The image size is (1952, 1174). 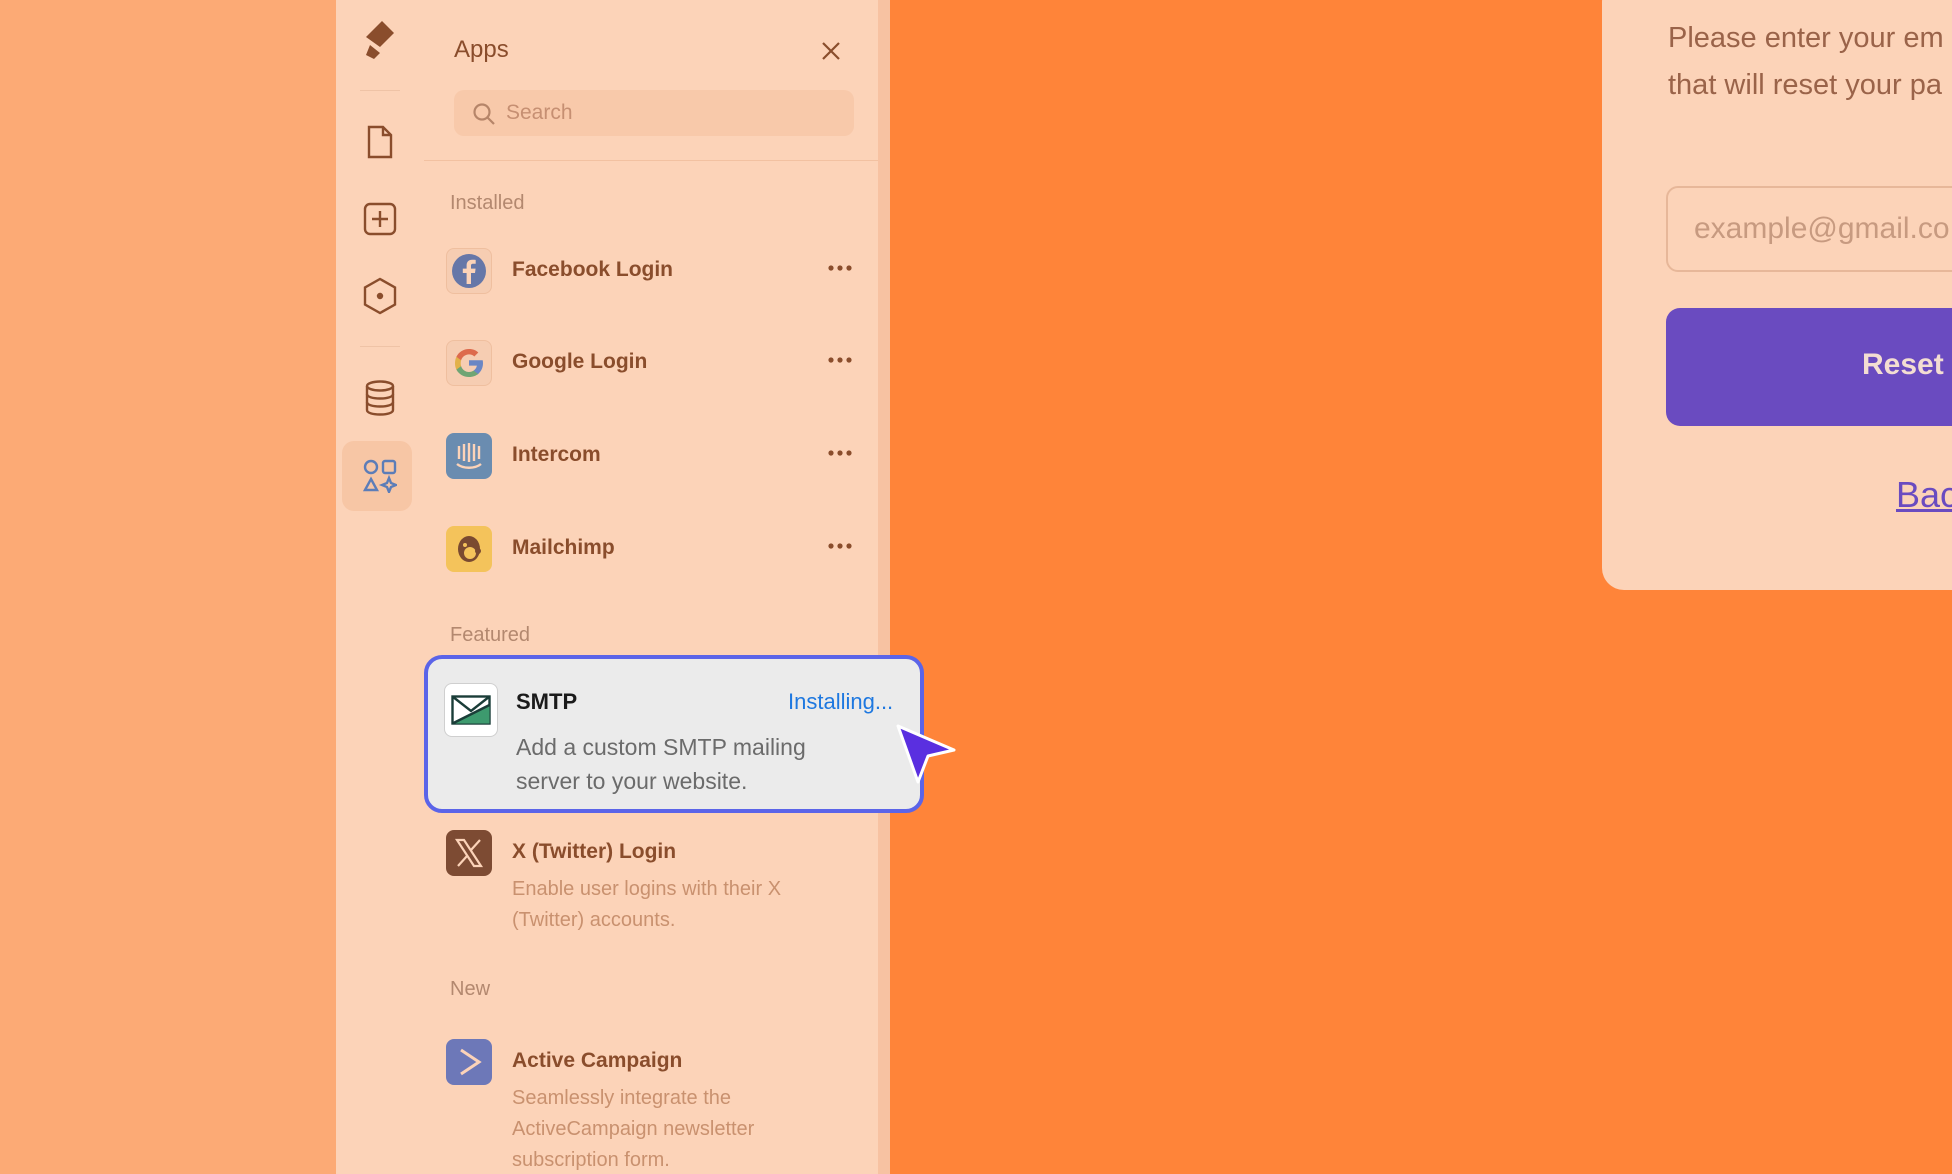 I want to click on instruction-text-line-1: Please enter your em, so click(x=1806, y=38).